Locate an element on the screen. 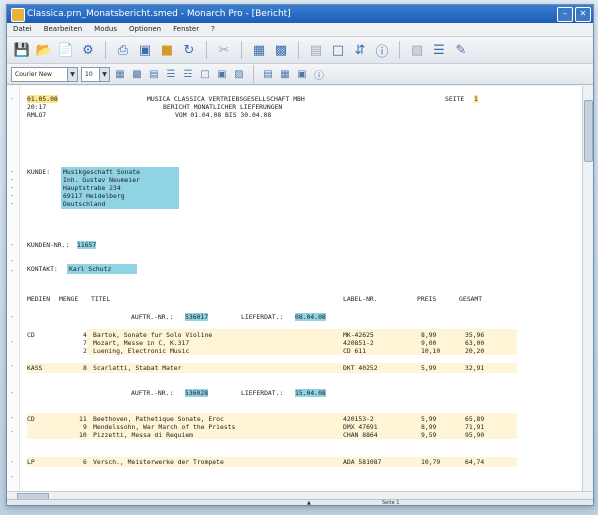  contact-label: KONTAKT: is located at coordinates (42, 269).